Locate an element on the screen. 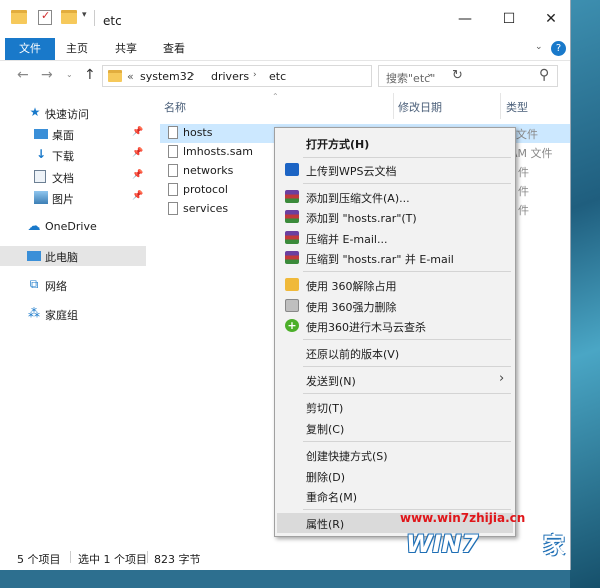 Image resolution: width=600 pixels, height=588 pixels. nav-label: 图片 is located at coordinates (63, 199).